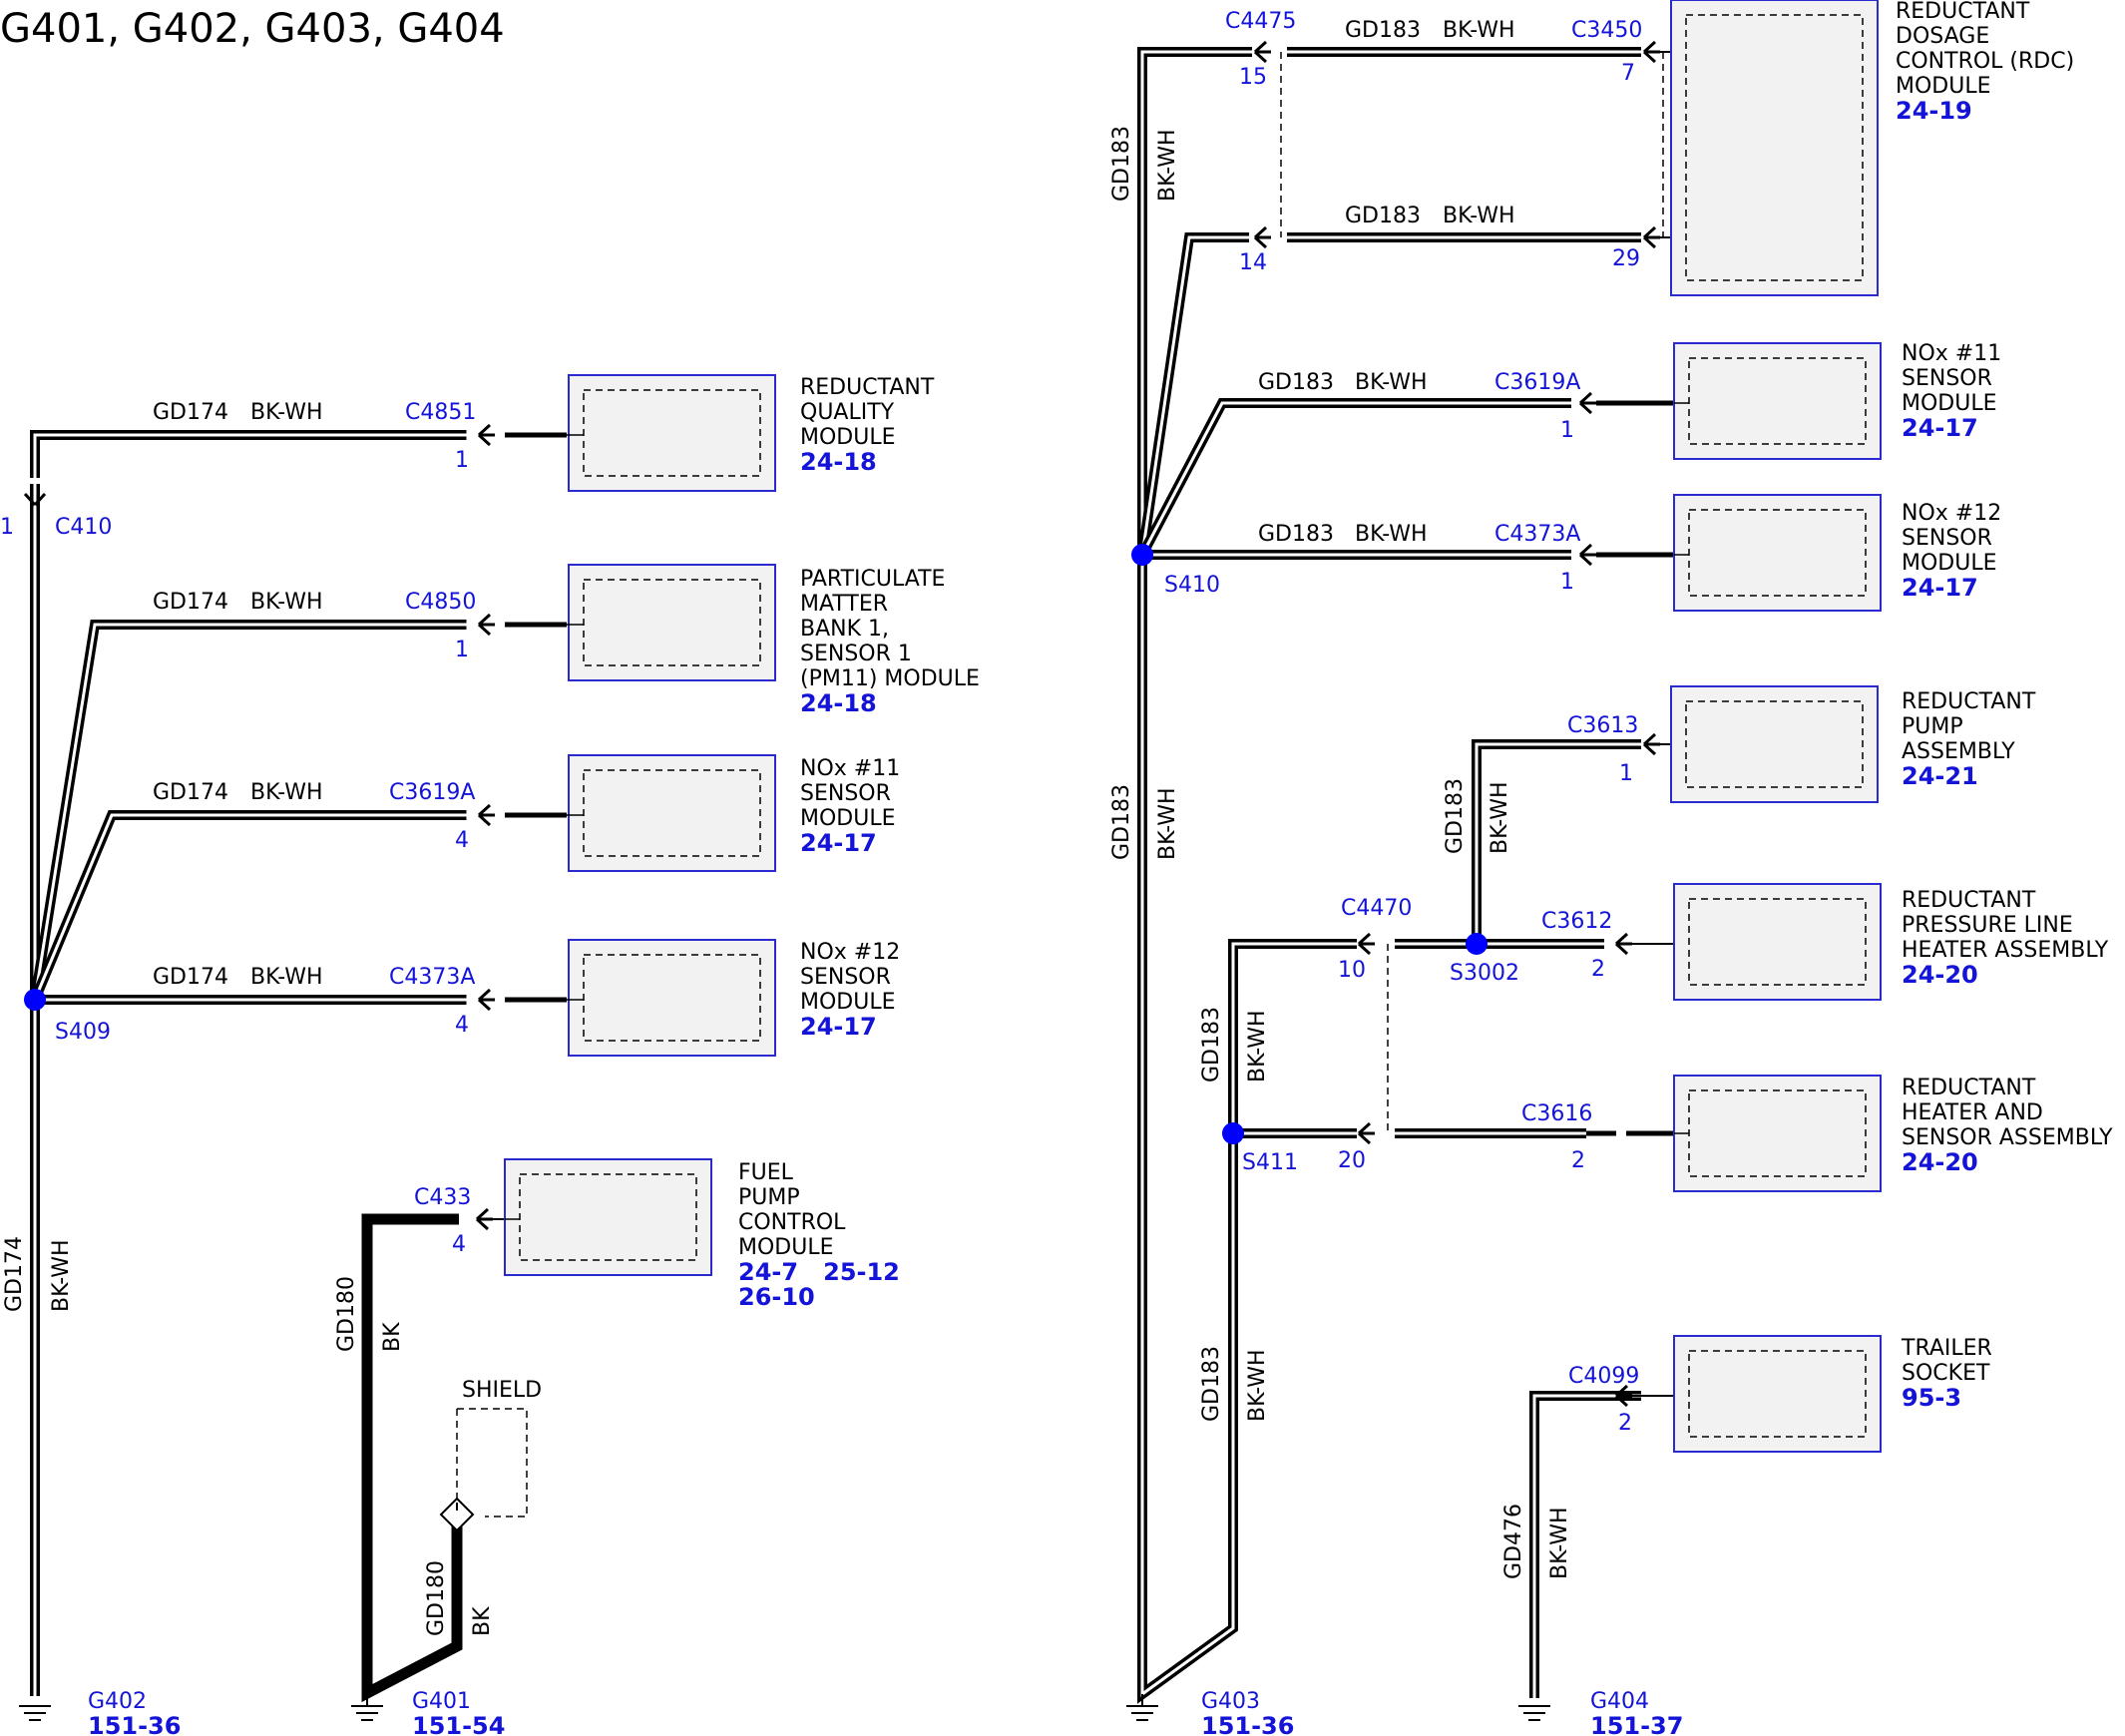 The image size is (2125, 1736). What do you see at coordinates (536, 717) in the screenshot?
I see `left-module-stubs` at bounding box center [536, 717].